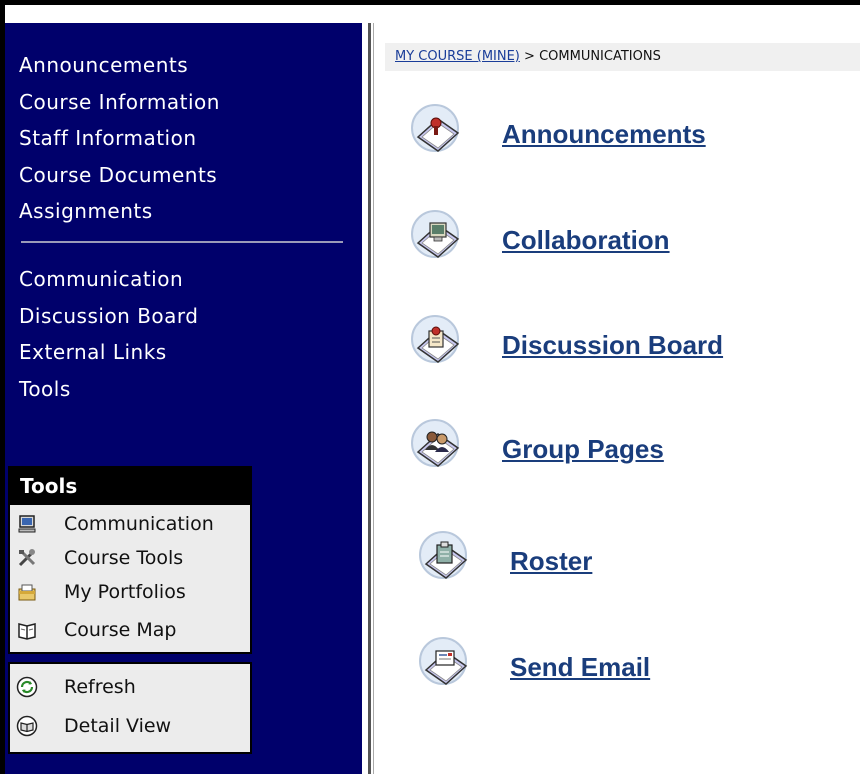  I want to click on entry-announcements: Announcements, so click(558, 134).